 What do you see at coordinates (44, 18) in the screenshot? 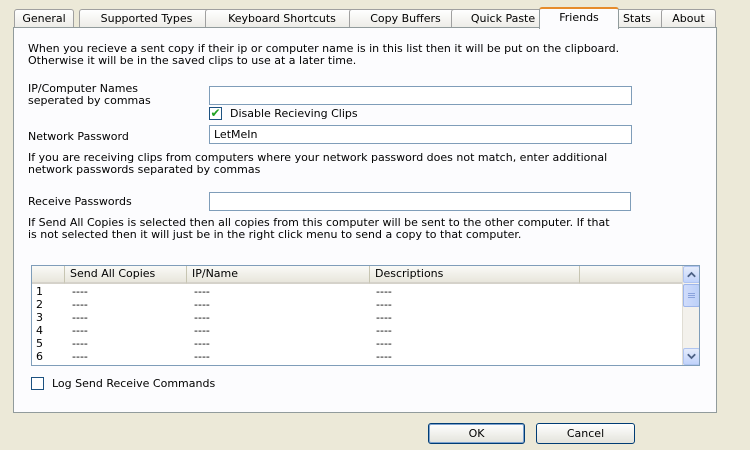
I see `tab-general: General` at bounding box center [44, 18].